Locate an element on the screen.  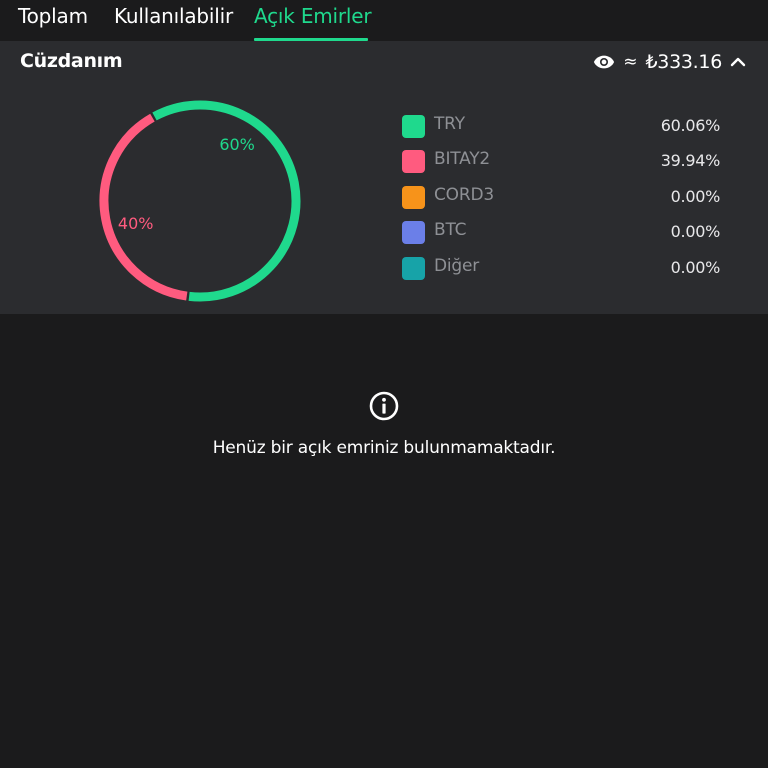
info-icon is located at coordinates (384, 406).